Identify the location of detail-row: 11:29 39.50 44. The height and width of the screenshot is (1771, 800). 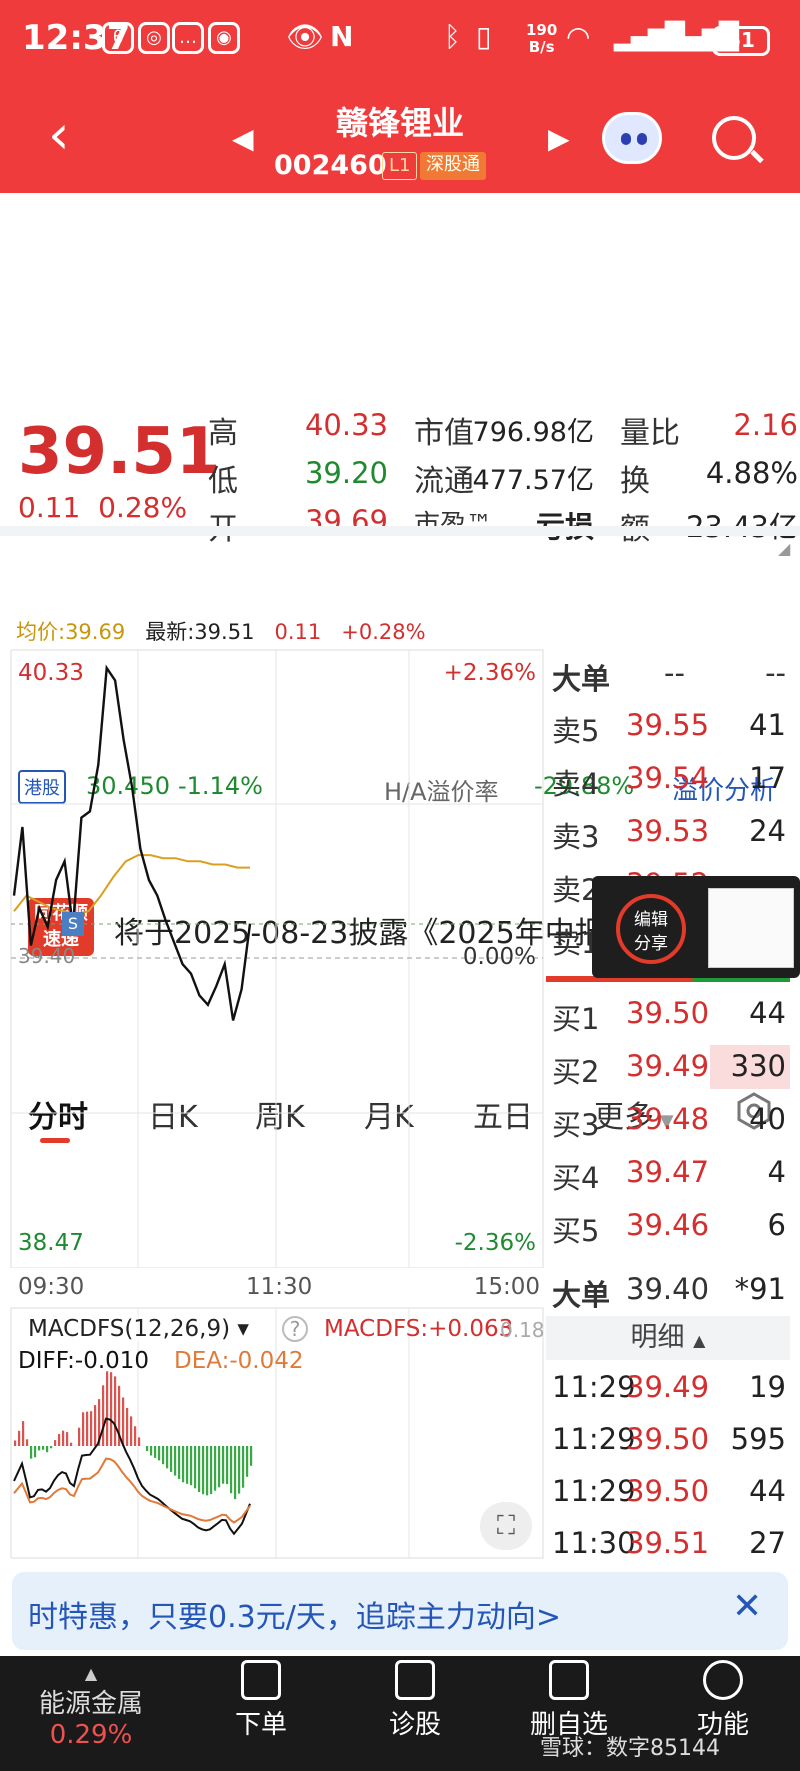
(669, 1491).